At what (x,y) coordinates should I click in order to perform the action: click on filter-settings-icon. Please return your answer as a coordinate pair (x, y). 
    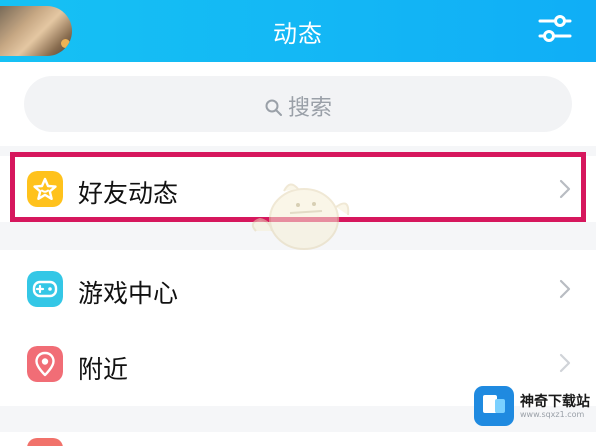
    Looking at the image, I should click on (555, 29).